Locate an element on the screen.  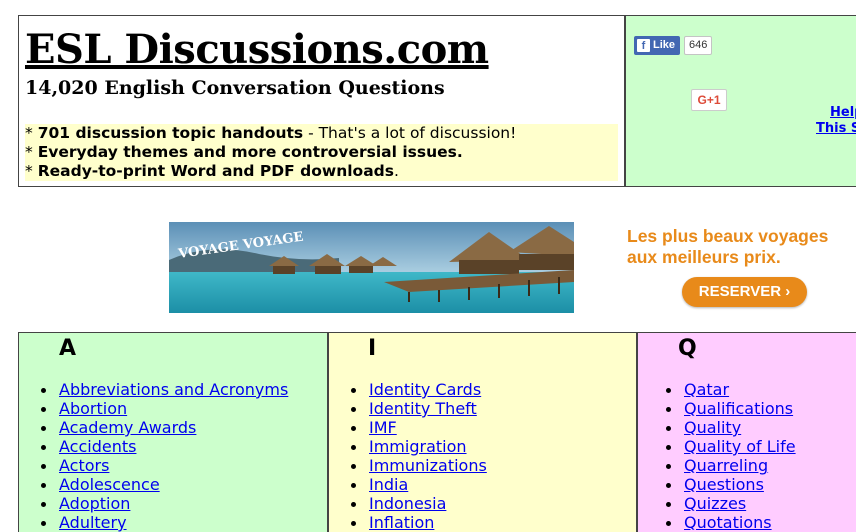
list-item: Quality of Life is located at coordinates (730, 446).